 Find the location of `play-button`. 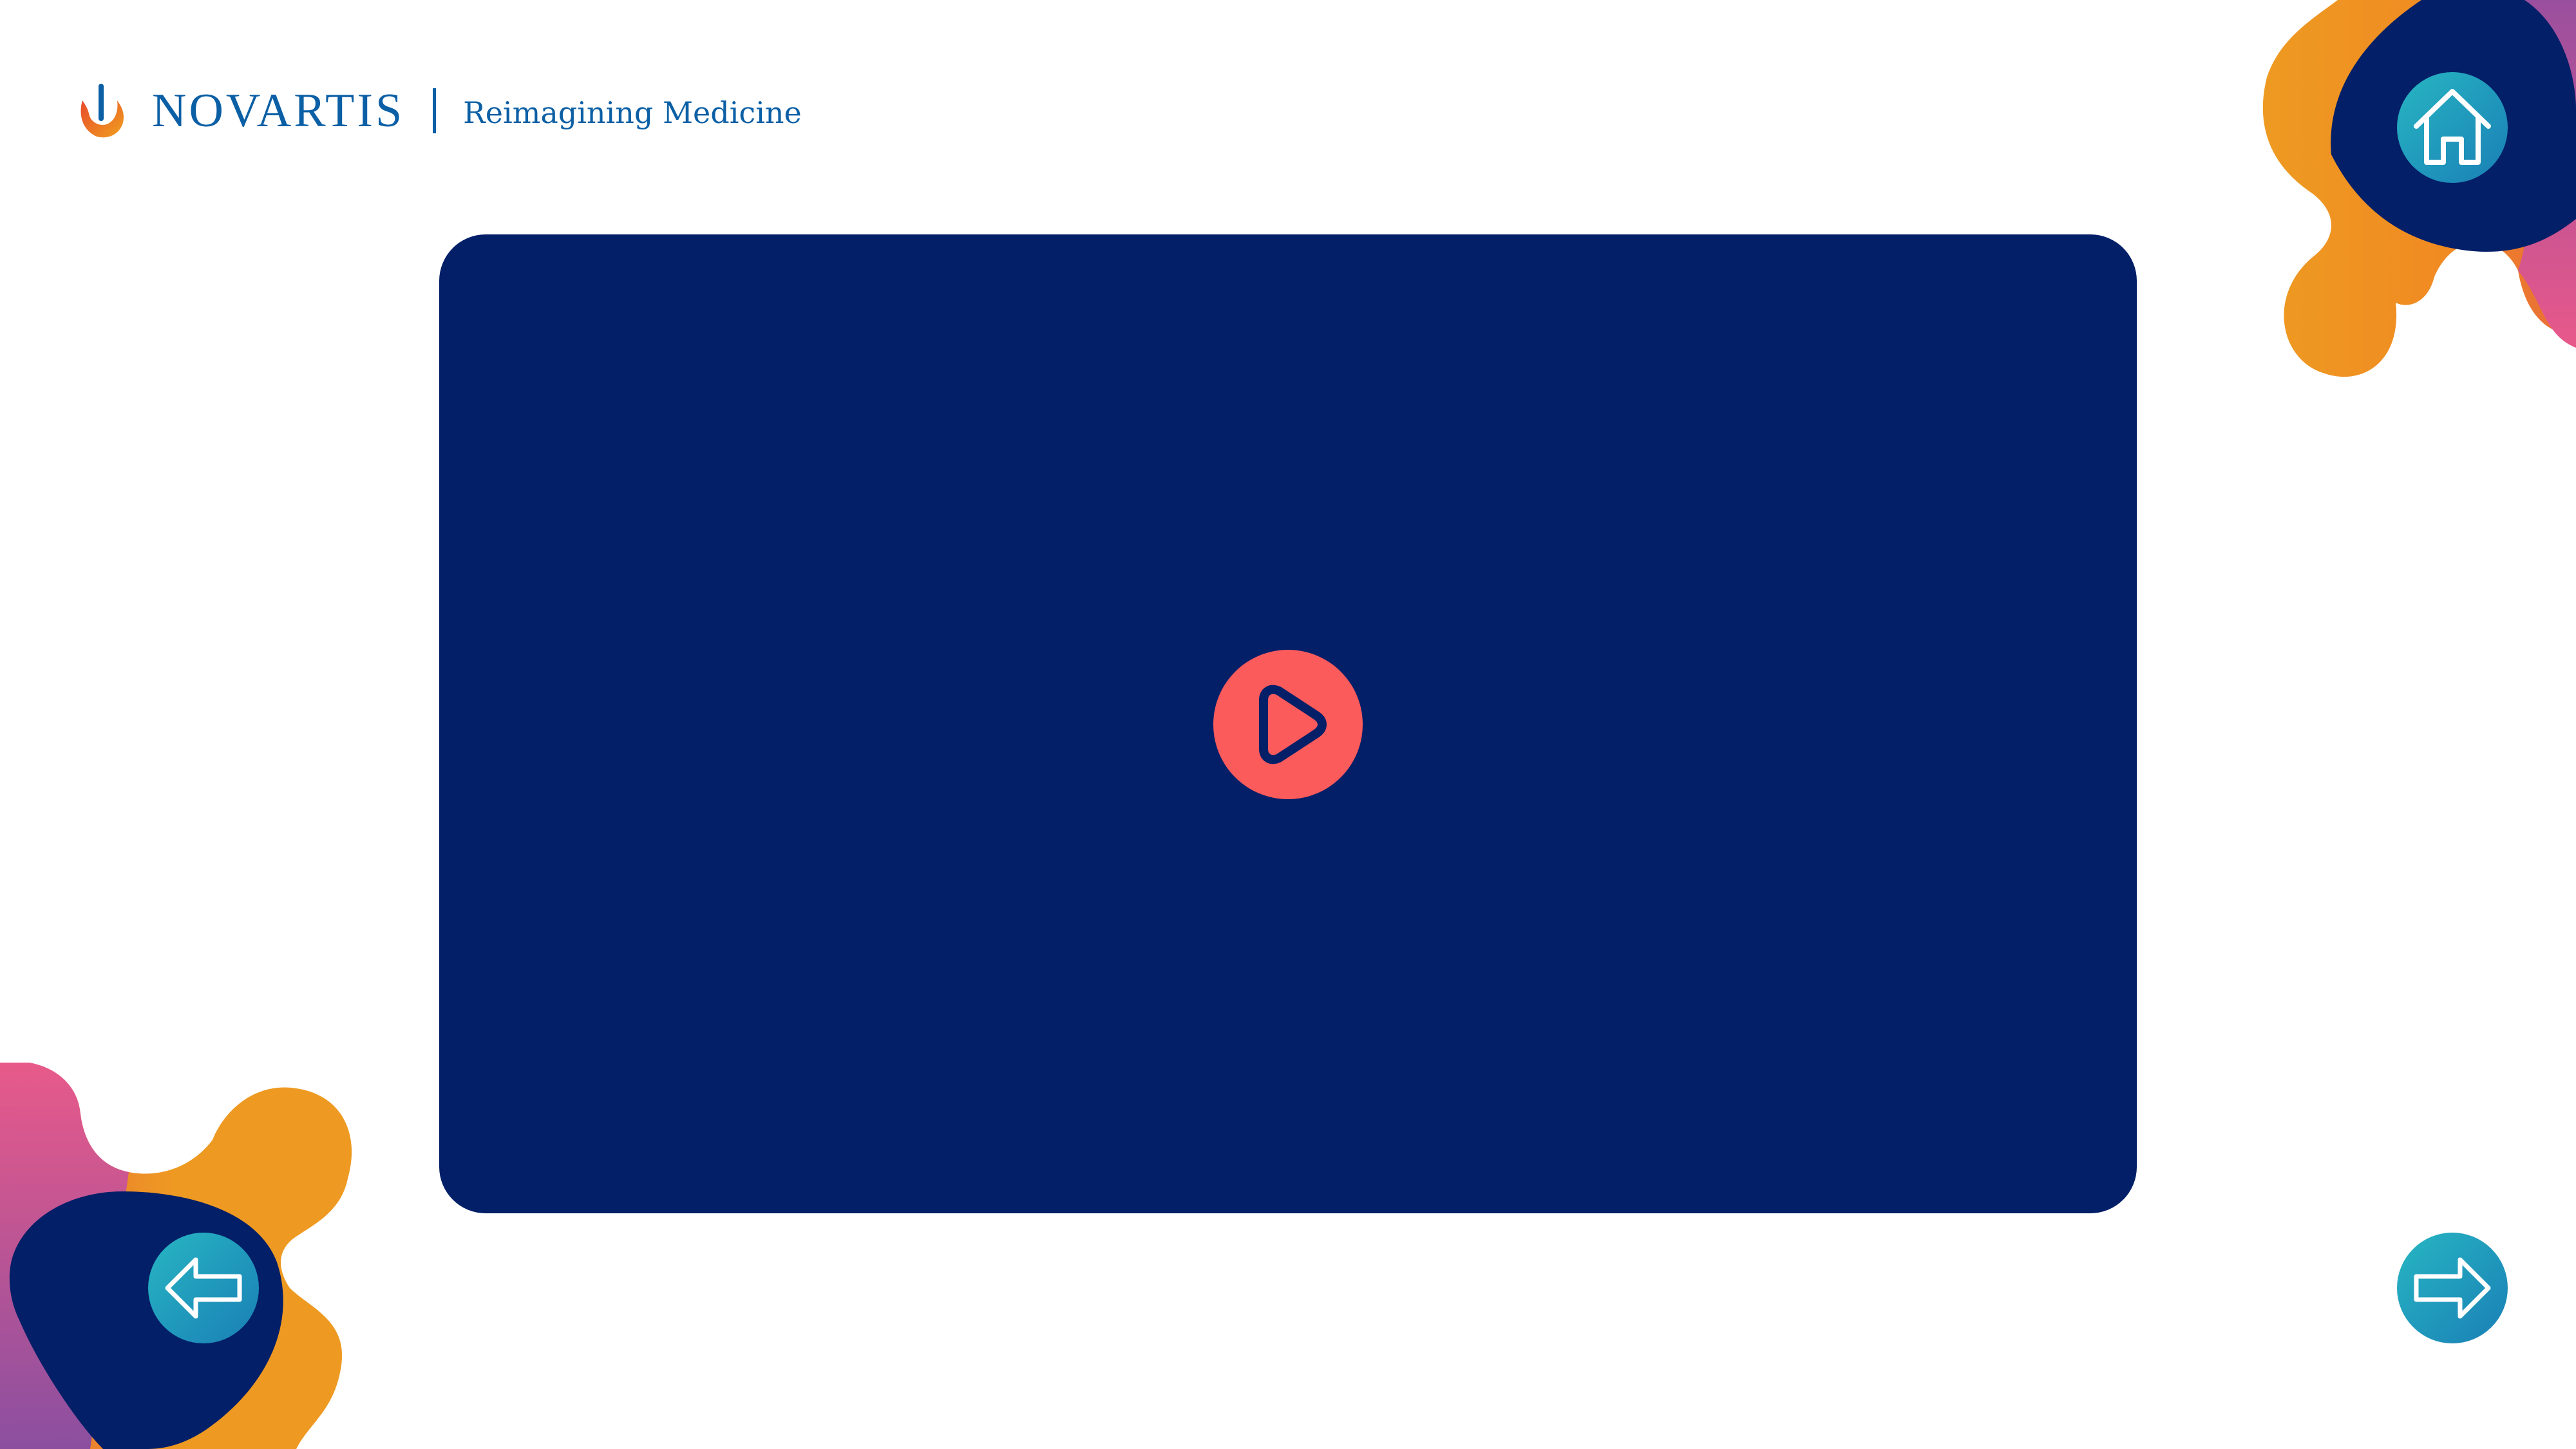

play-button is located at coordinates (1288, 724).